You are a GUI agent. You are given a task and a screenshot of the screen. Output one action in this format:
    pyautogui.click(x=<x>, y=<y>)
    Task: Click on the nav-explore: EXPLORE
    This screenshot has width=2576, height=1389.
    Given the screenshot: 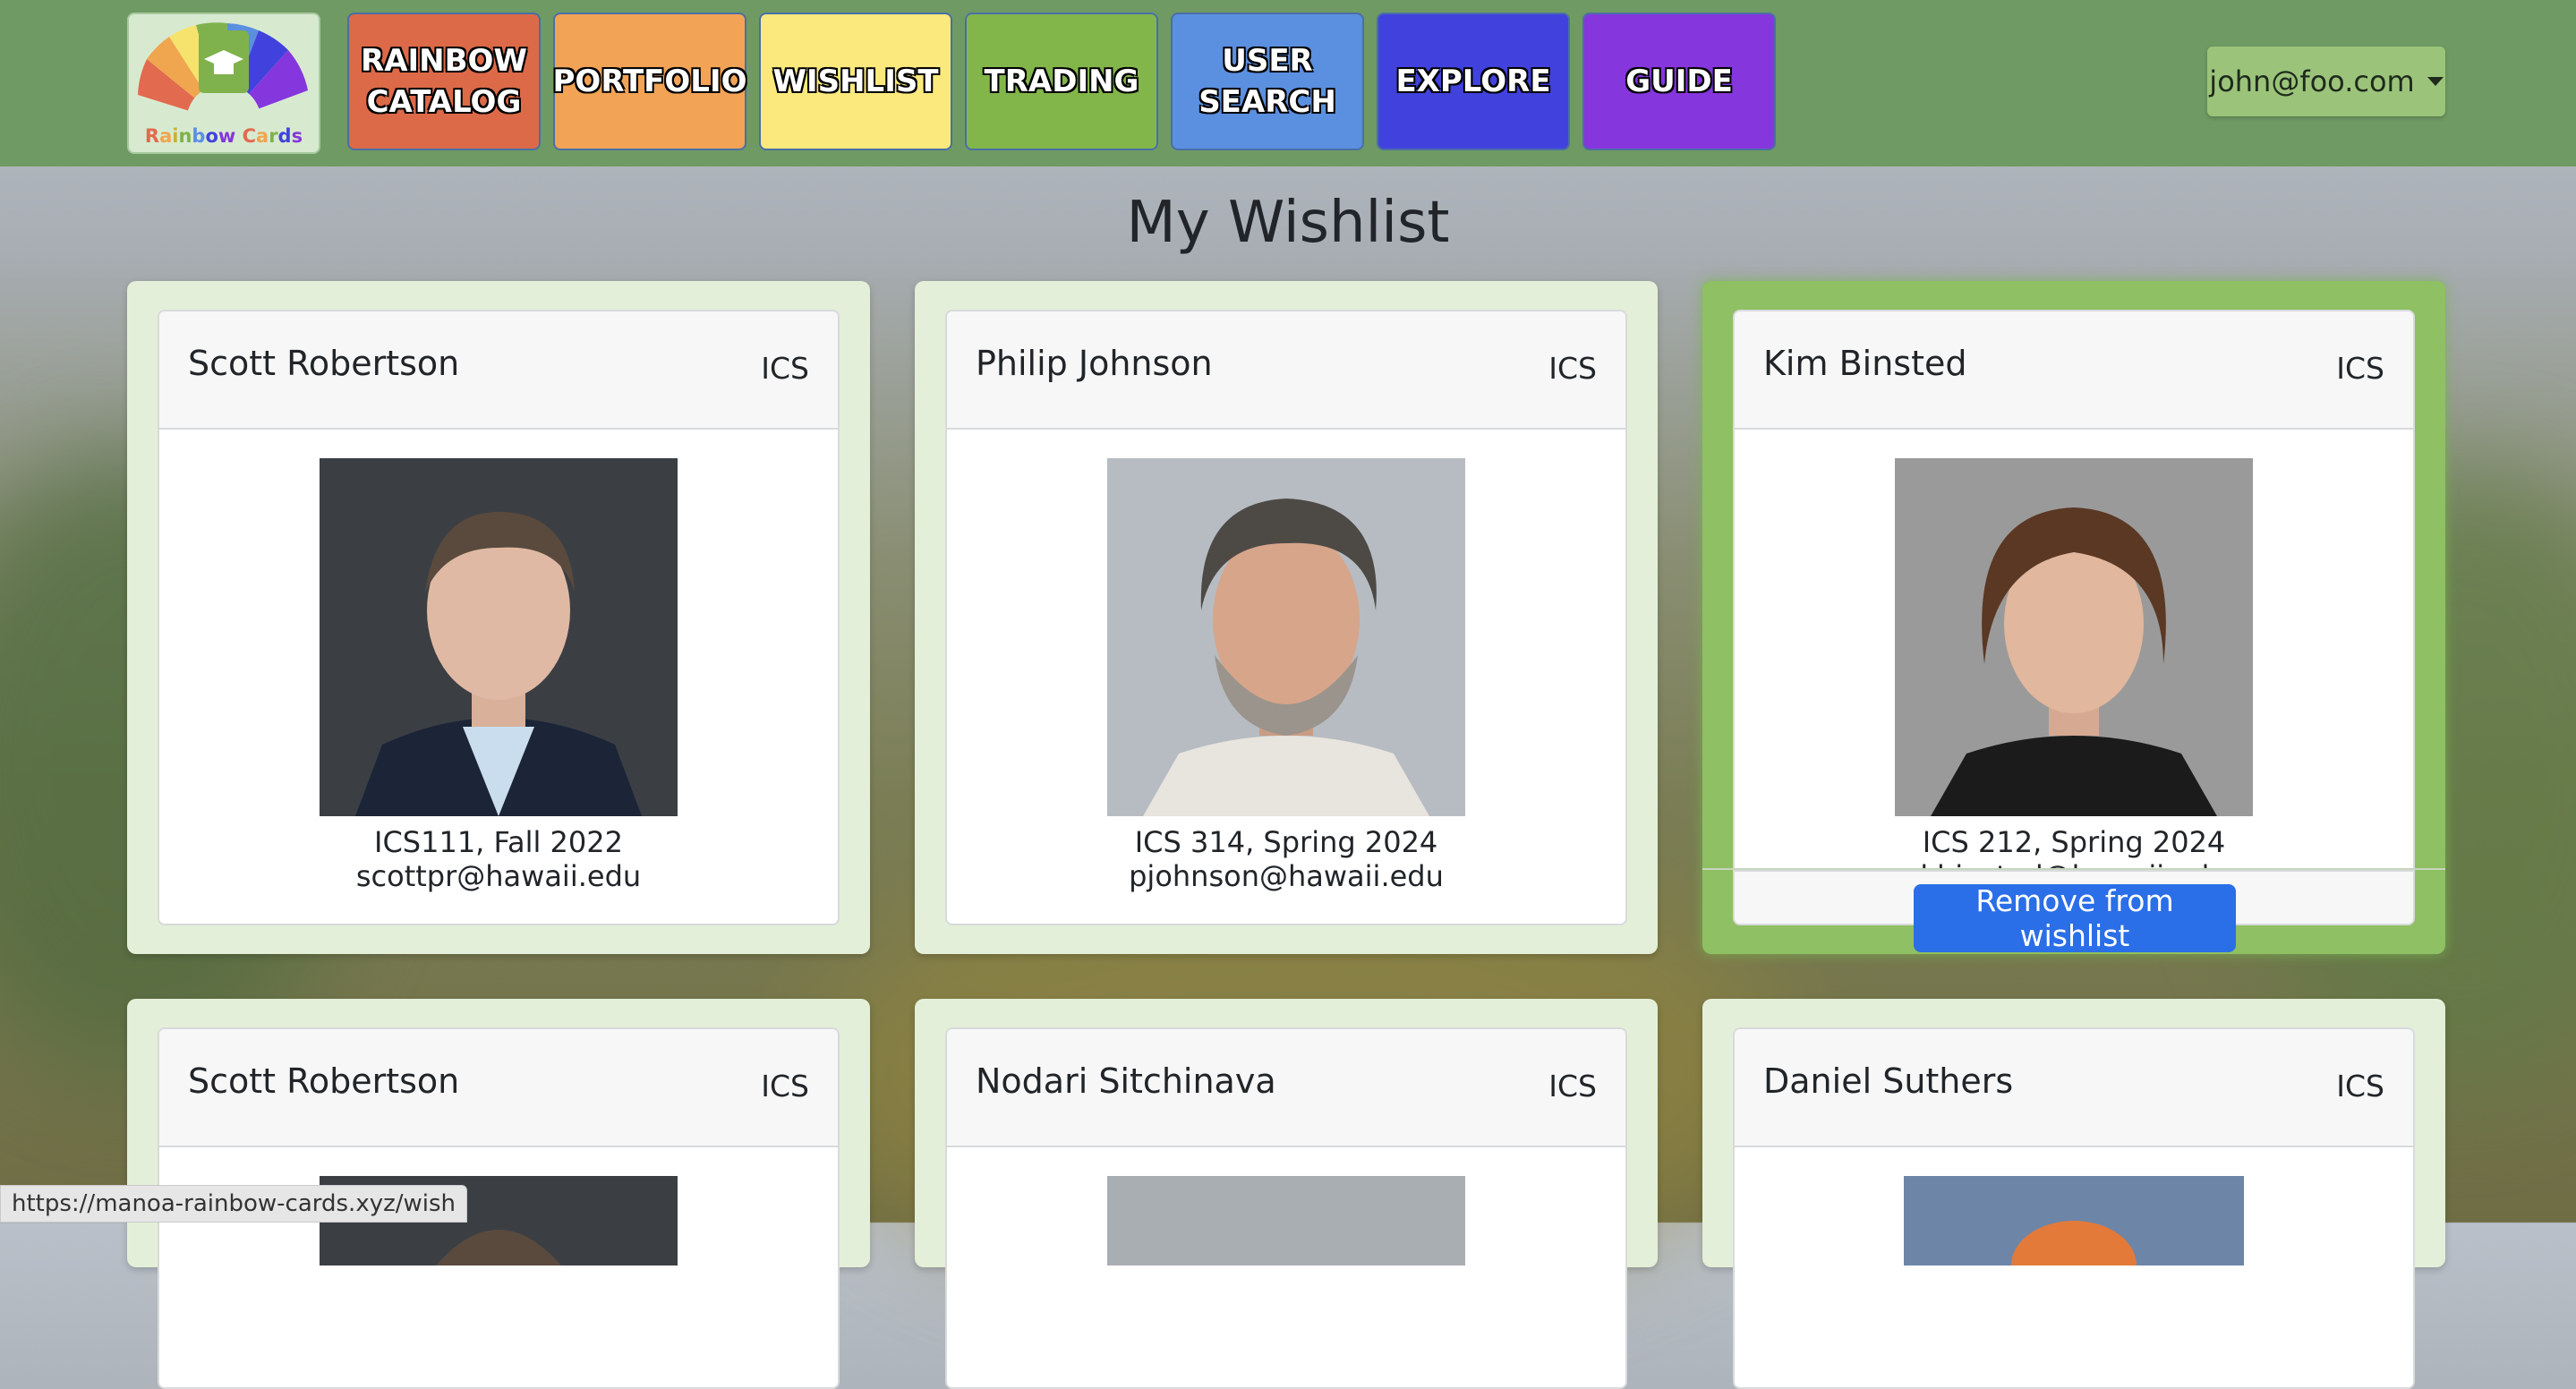 What is the action you would take?
    pyautogui.click(x=1473, y=81)
    